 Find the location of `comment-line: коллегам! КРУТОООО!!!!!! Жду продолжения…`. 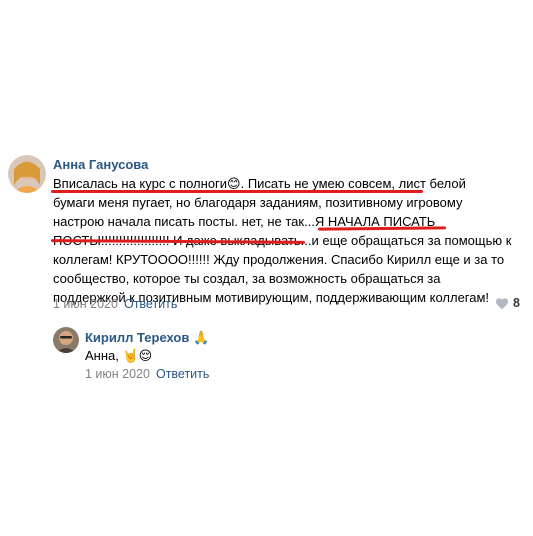

comment-line: коллегам! КРУТОООО!!!!!! Жду продолжения… is located at coordinates (279, 259).